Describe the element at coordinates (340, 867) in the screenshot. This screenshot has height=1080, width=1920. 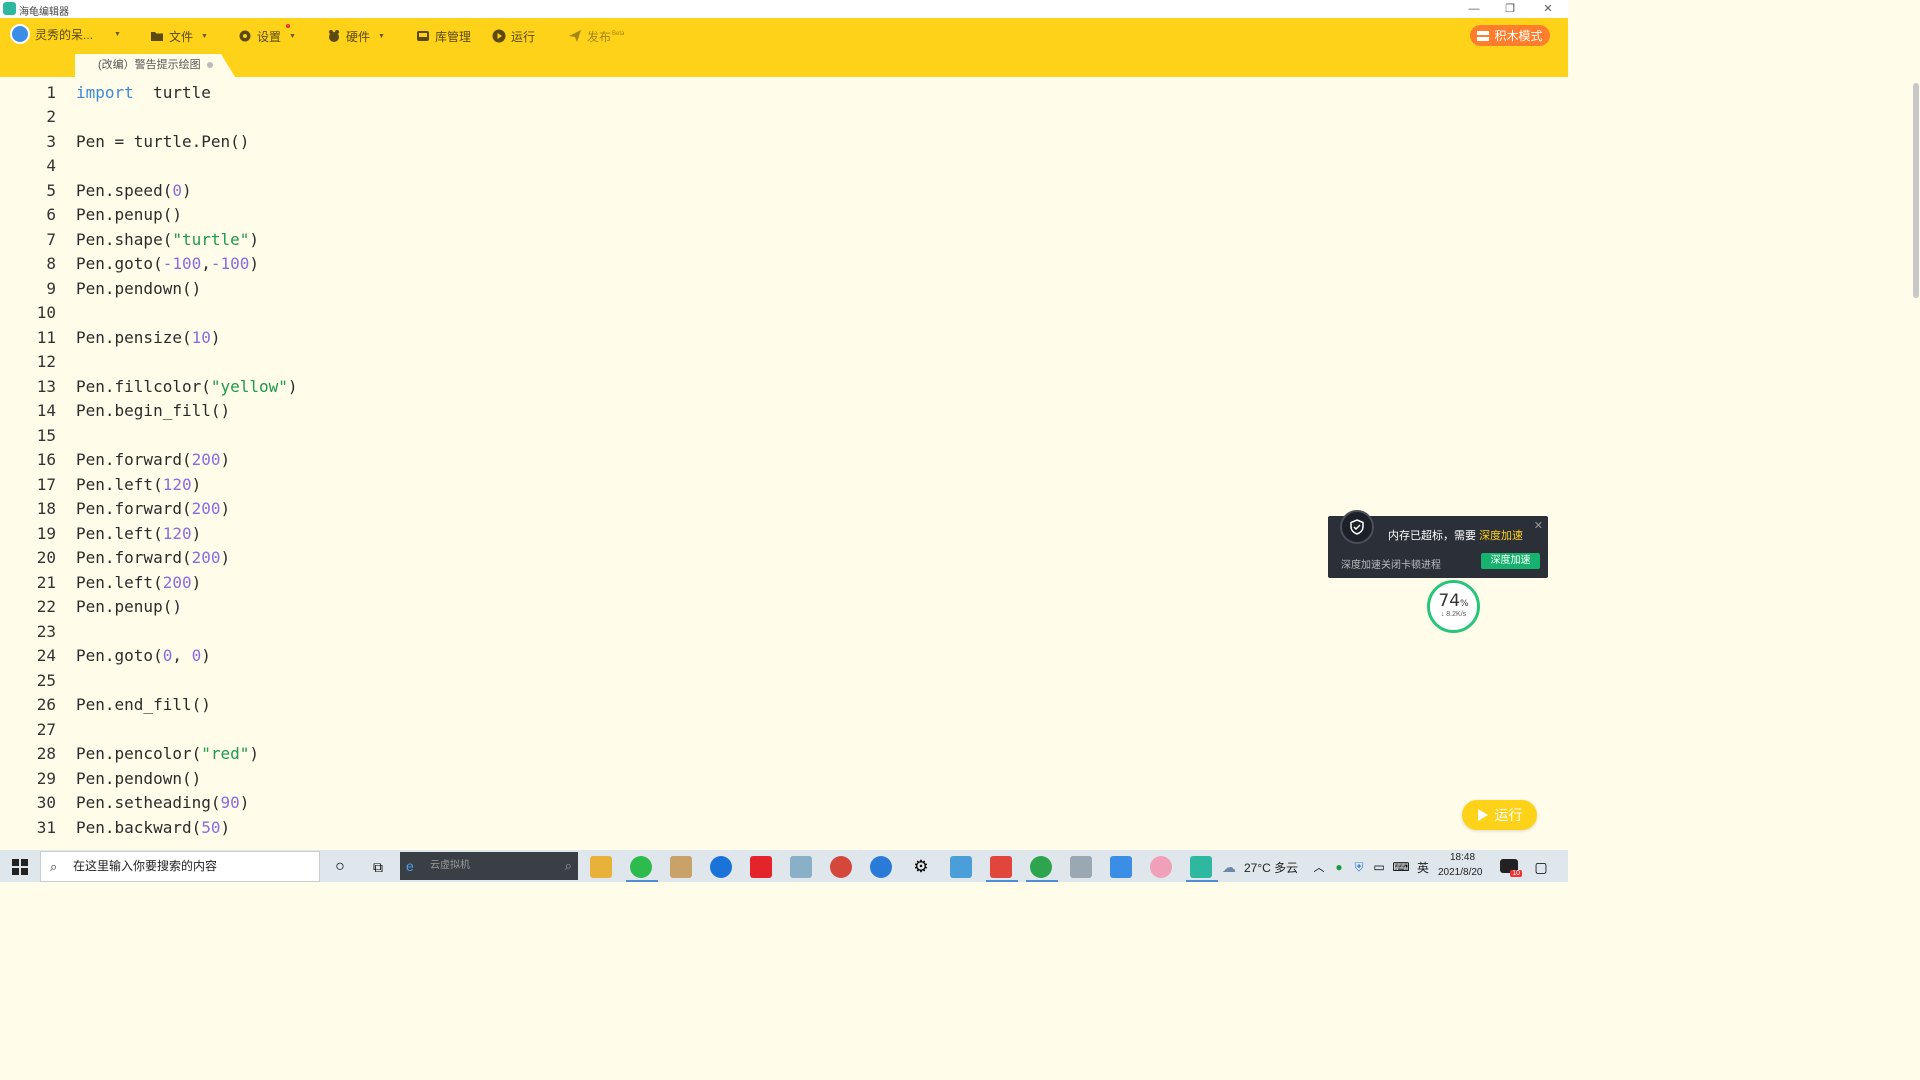
I see `cortana-icon: ○` at that location.